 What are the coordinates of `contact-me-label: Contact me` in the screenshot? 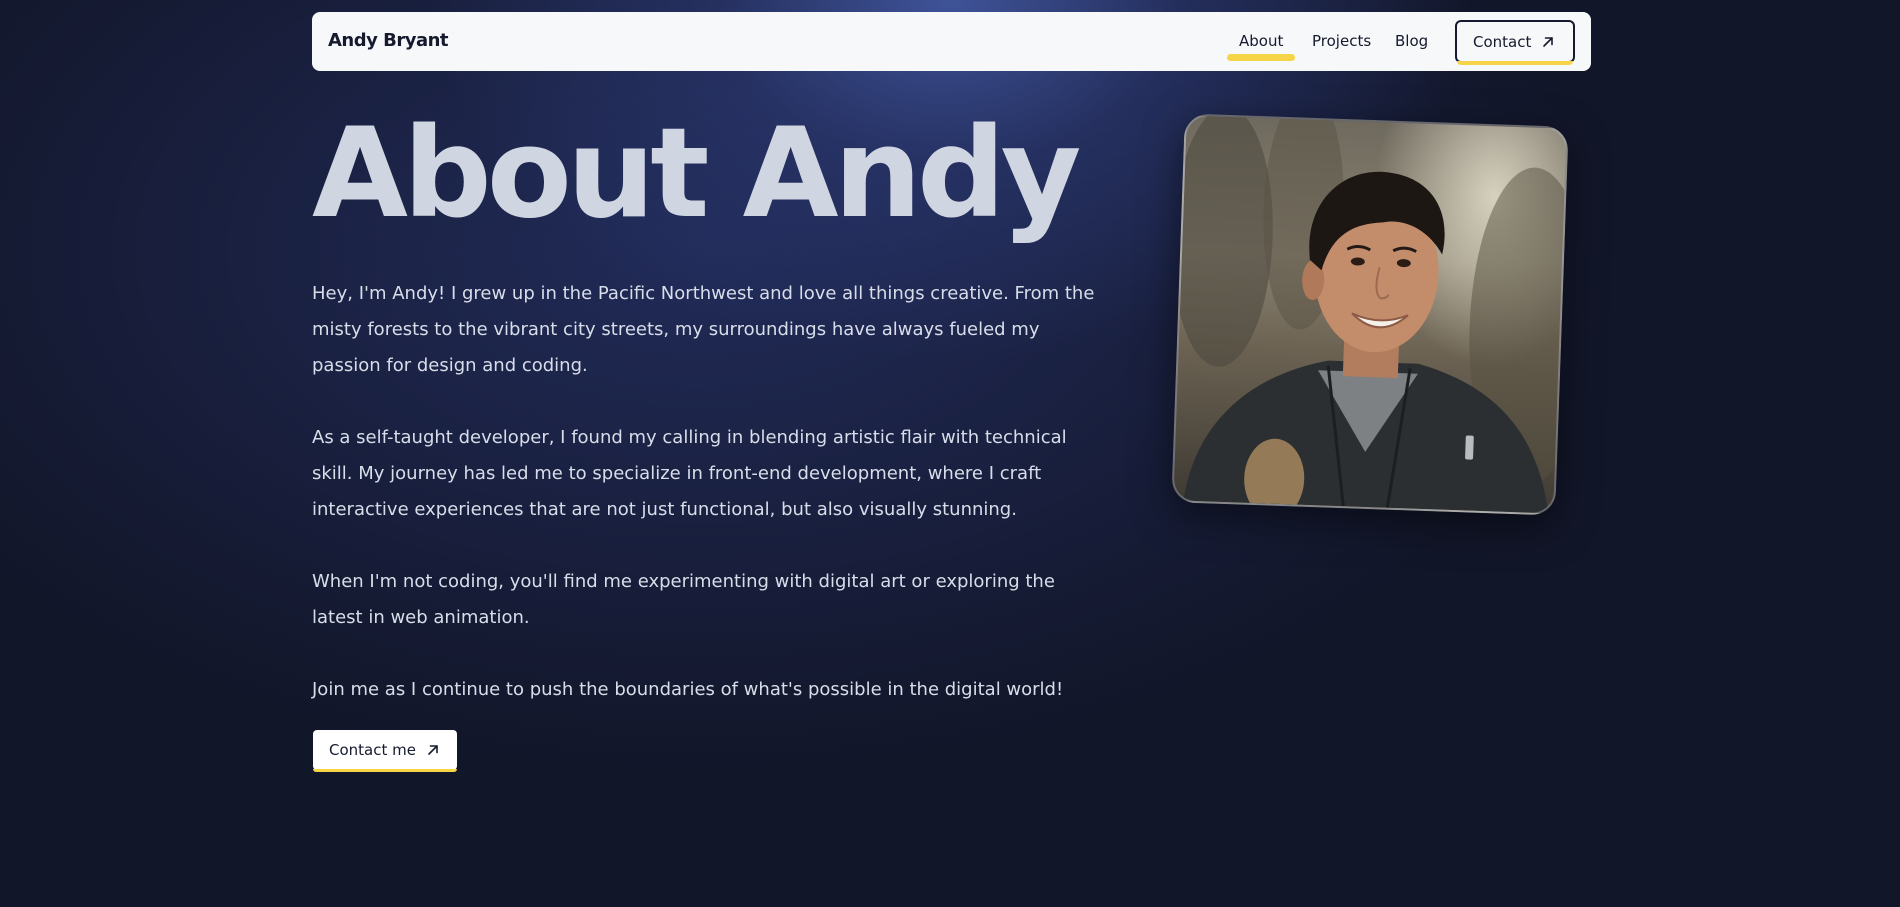 It's located at (372, 750).